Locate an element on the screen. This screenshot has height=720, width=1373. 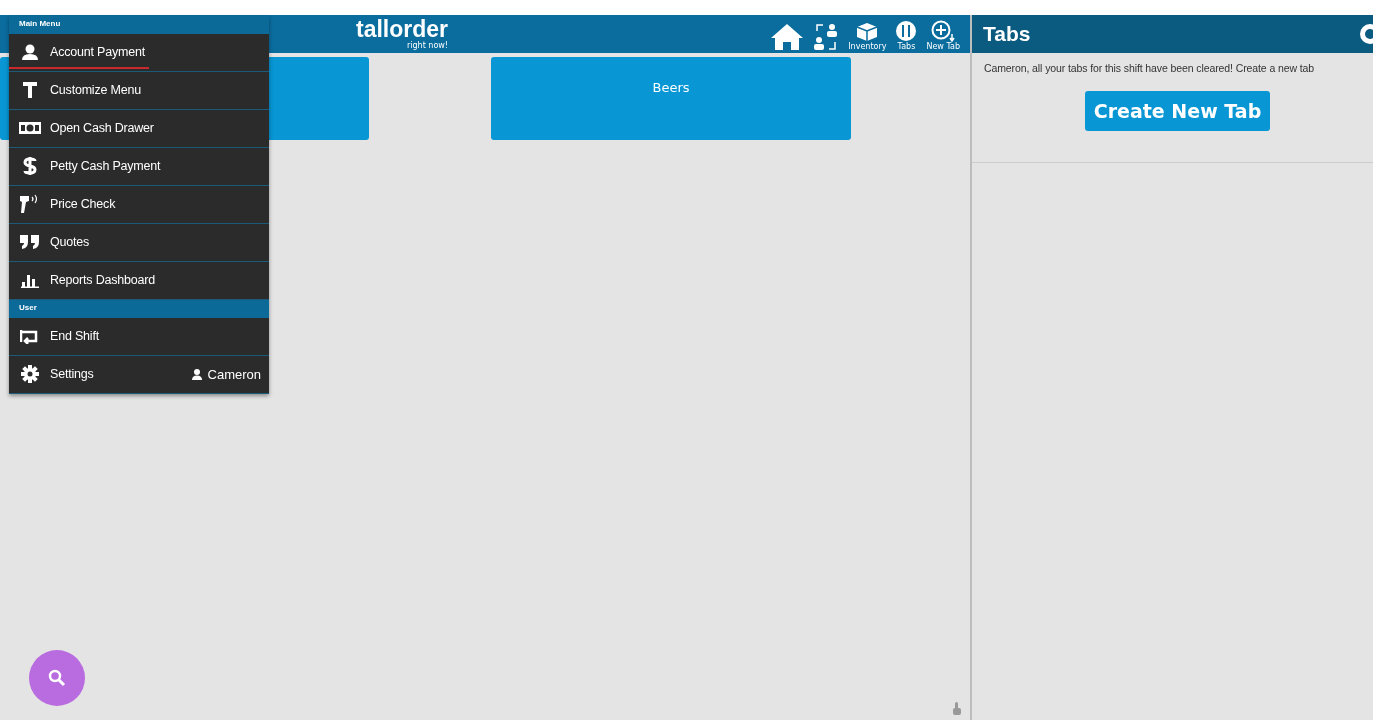
inventory-nav-button: Inventory is located at coordinates (867, 36).